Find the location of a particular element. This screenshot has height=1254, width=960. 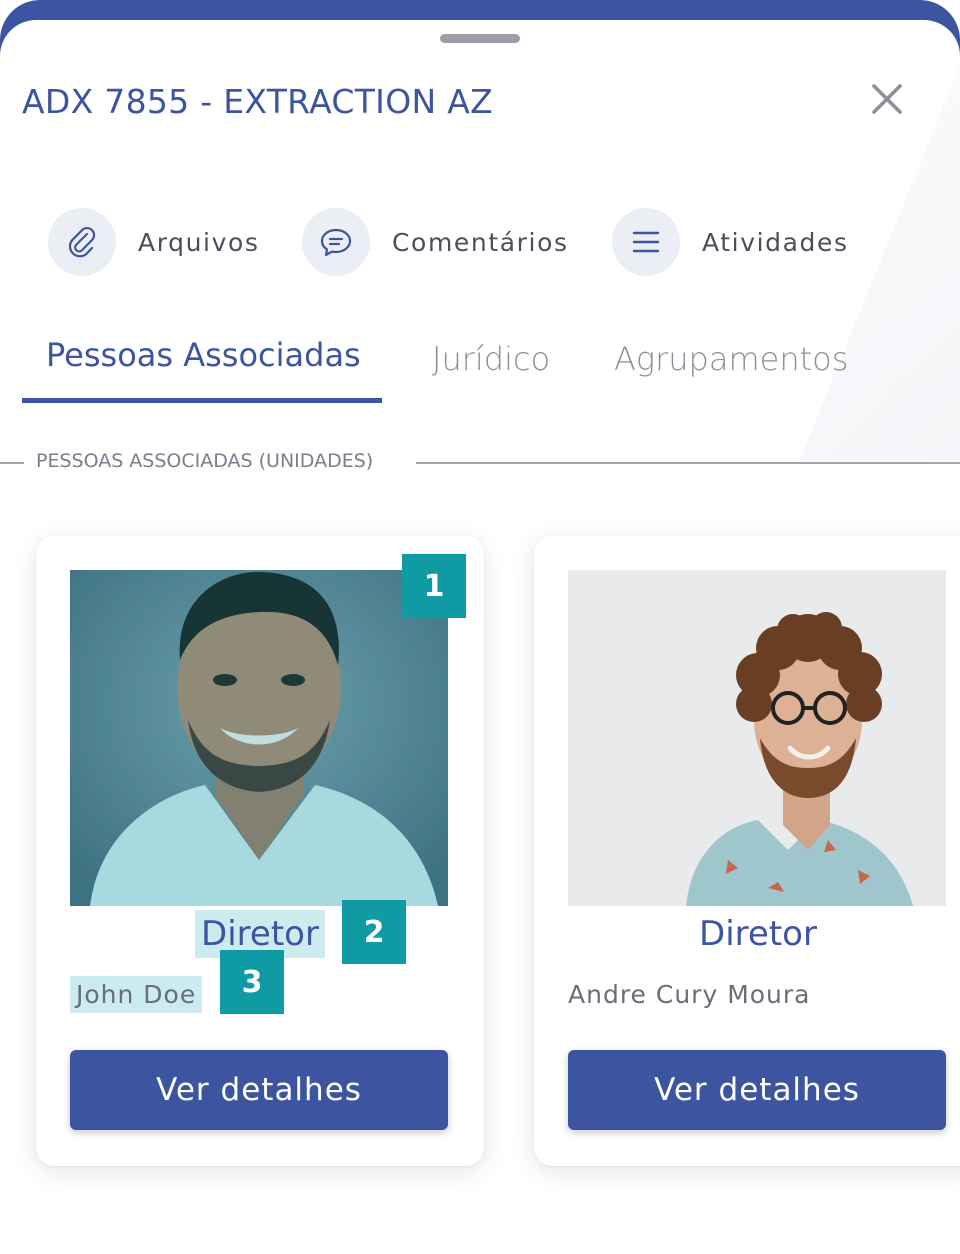

comment-icon is located at coordinates (336, 242).